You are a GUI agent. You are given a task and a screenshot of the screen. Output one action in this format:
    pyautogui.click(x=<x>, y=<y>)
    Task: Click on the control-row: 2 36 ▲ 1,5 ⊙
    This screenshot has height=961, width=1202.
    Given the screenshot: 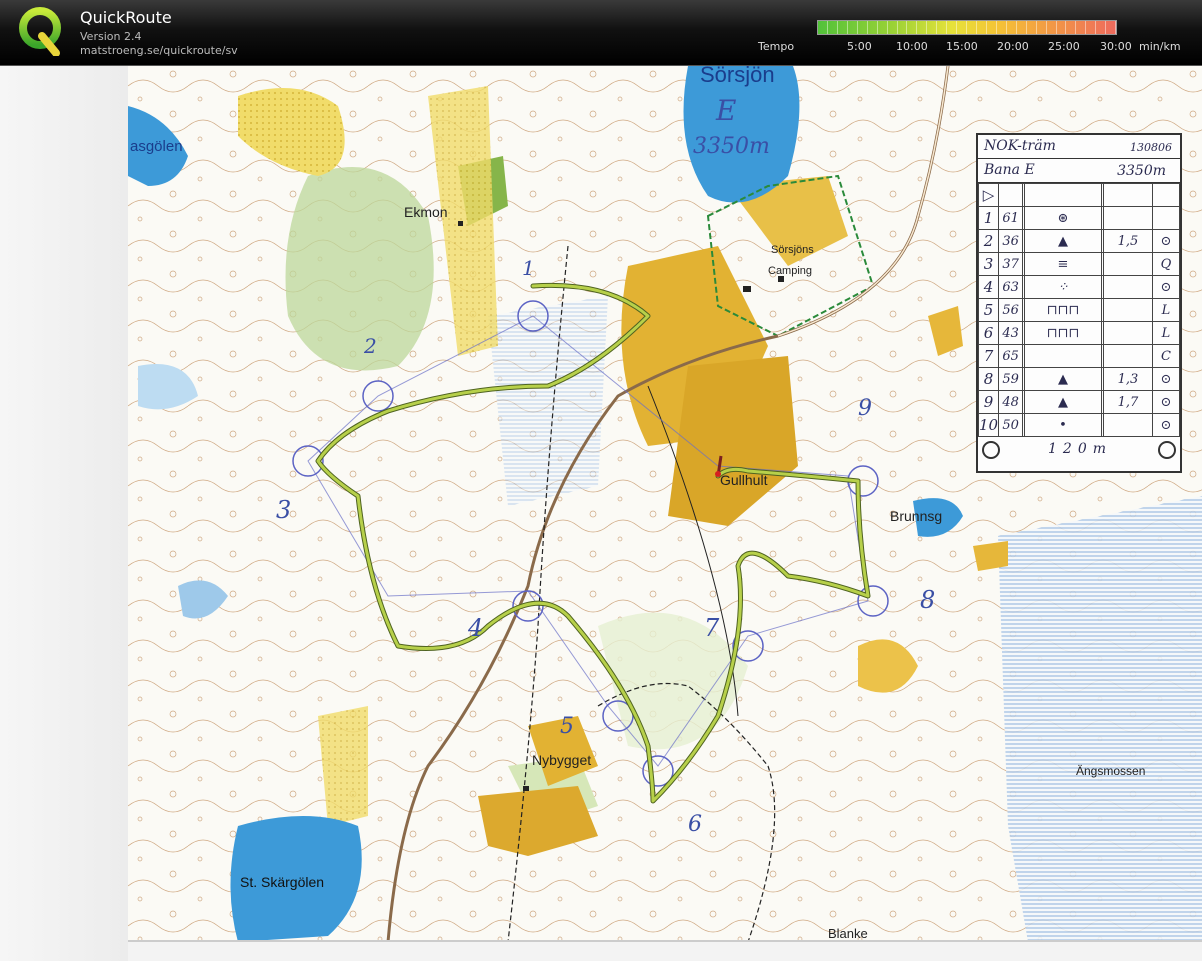 What is the action you would take?
    pyautogui.click(x=1079, y=241)
    